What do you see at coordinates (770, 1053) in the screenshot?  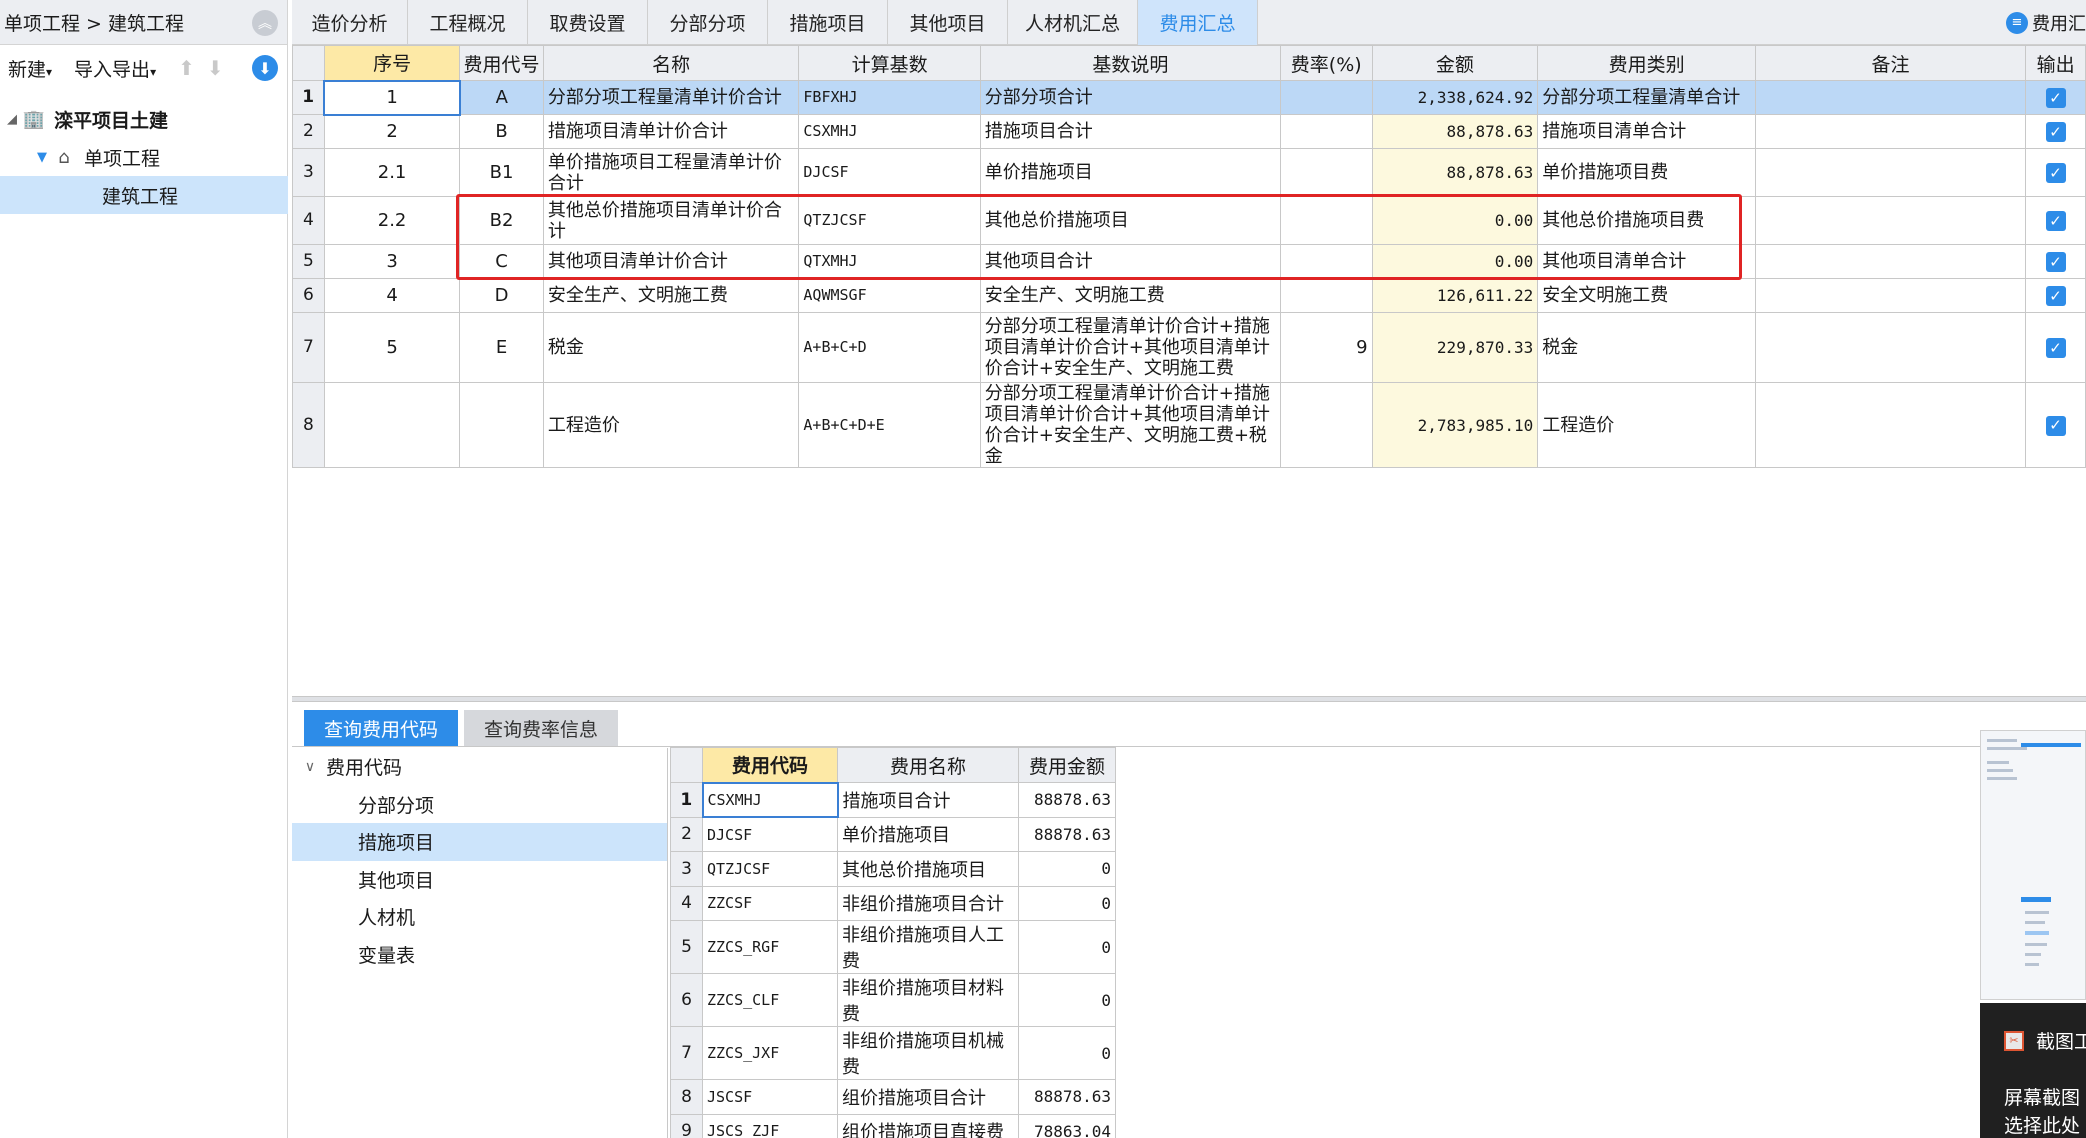 I see `cell-fee-code: ZZCS_JXF` at bounding box center [770, 1053].